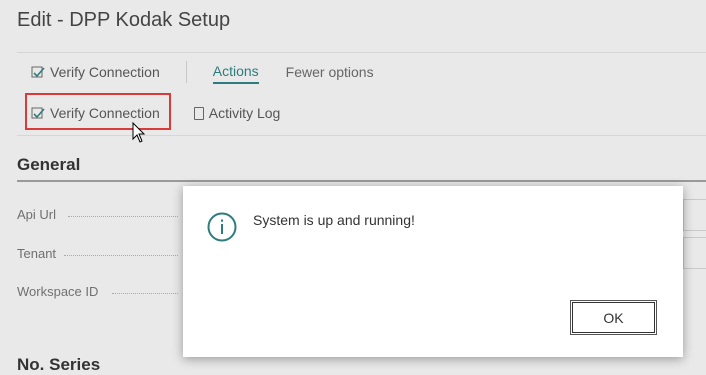 Image resolution: width=706 pixels, height=375 pixels. Describe the element at coordinates (49, 164) in the screenshot. I see `section-general-title: General` at that location.